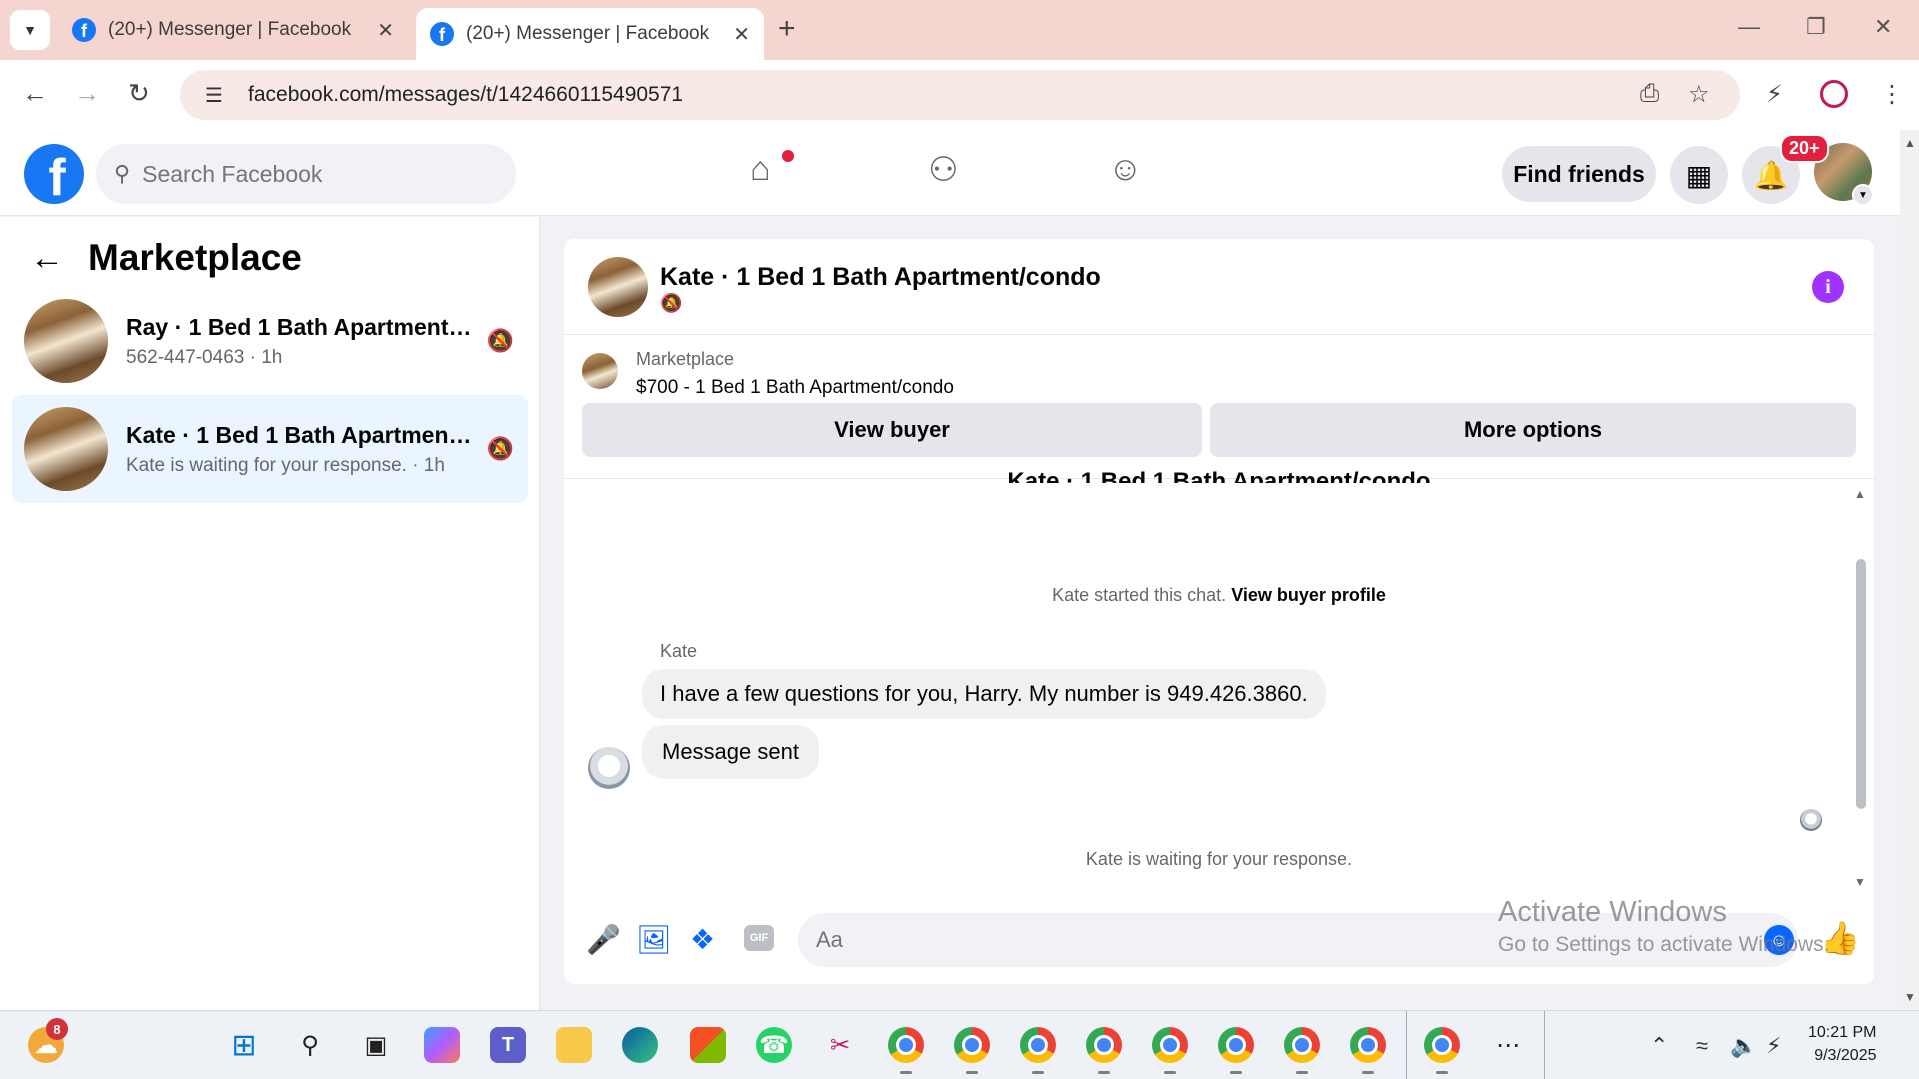 The image size is (1919, 1079). What do you see at coordinates (1579, 174) in the screenshot?
I see `find-friends-button: Find friends` at bounding box center [1579, 174].